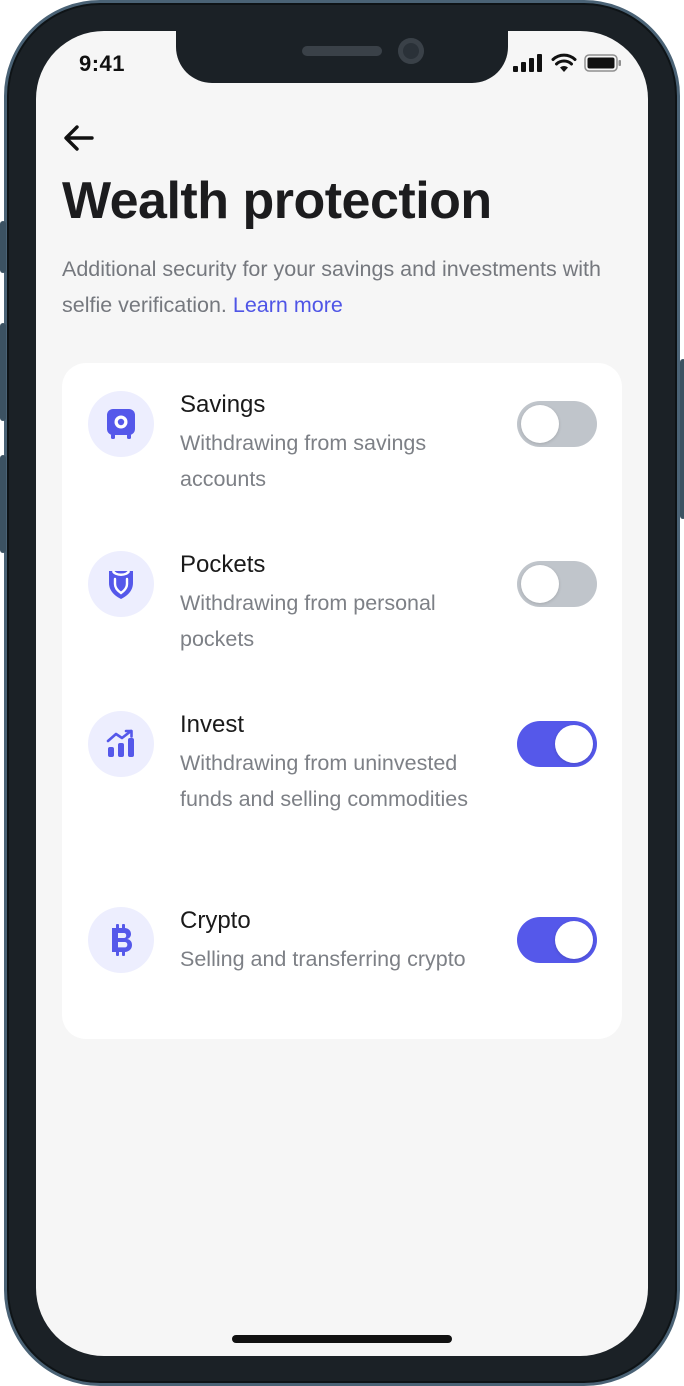 This screenshot has height=1386, width=684. Describe the element at coordinates (342, 57) in the screenshot. I see `notch` at that location.